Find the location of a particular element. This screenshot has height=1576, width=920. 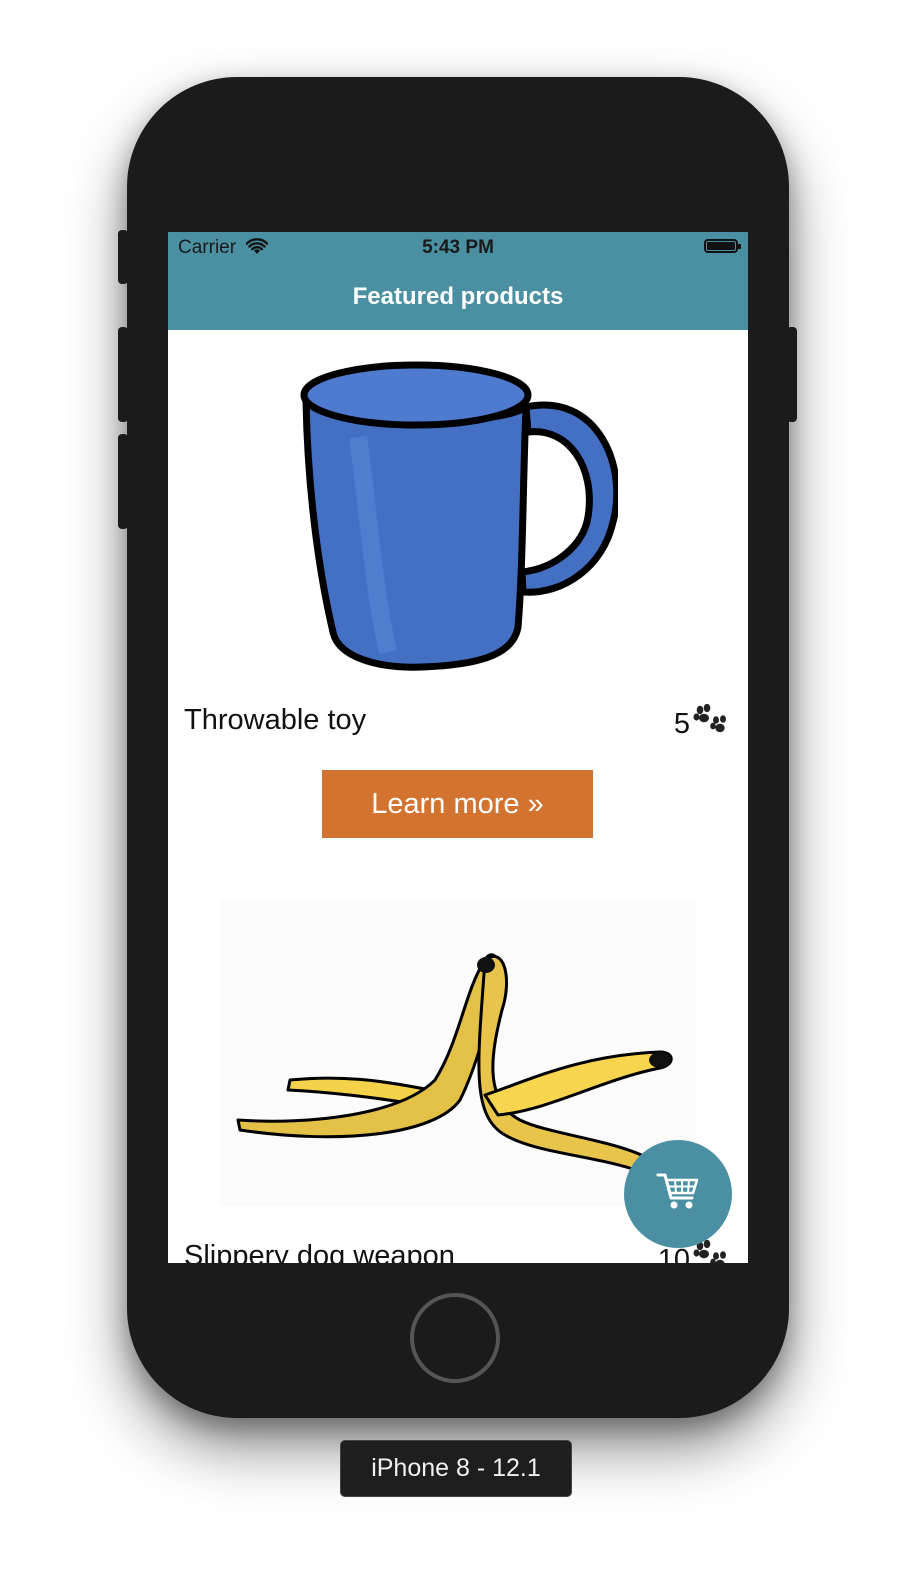

battery-icon is located at coordinates (722, 246).